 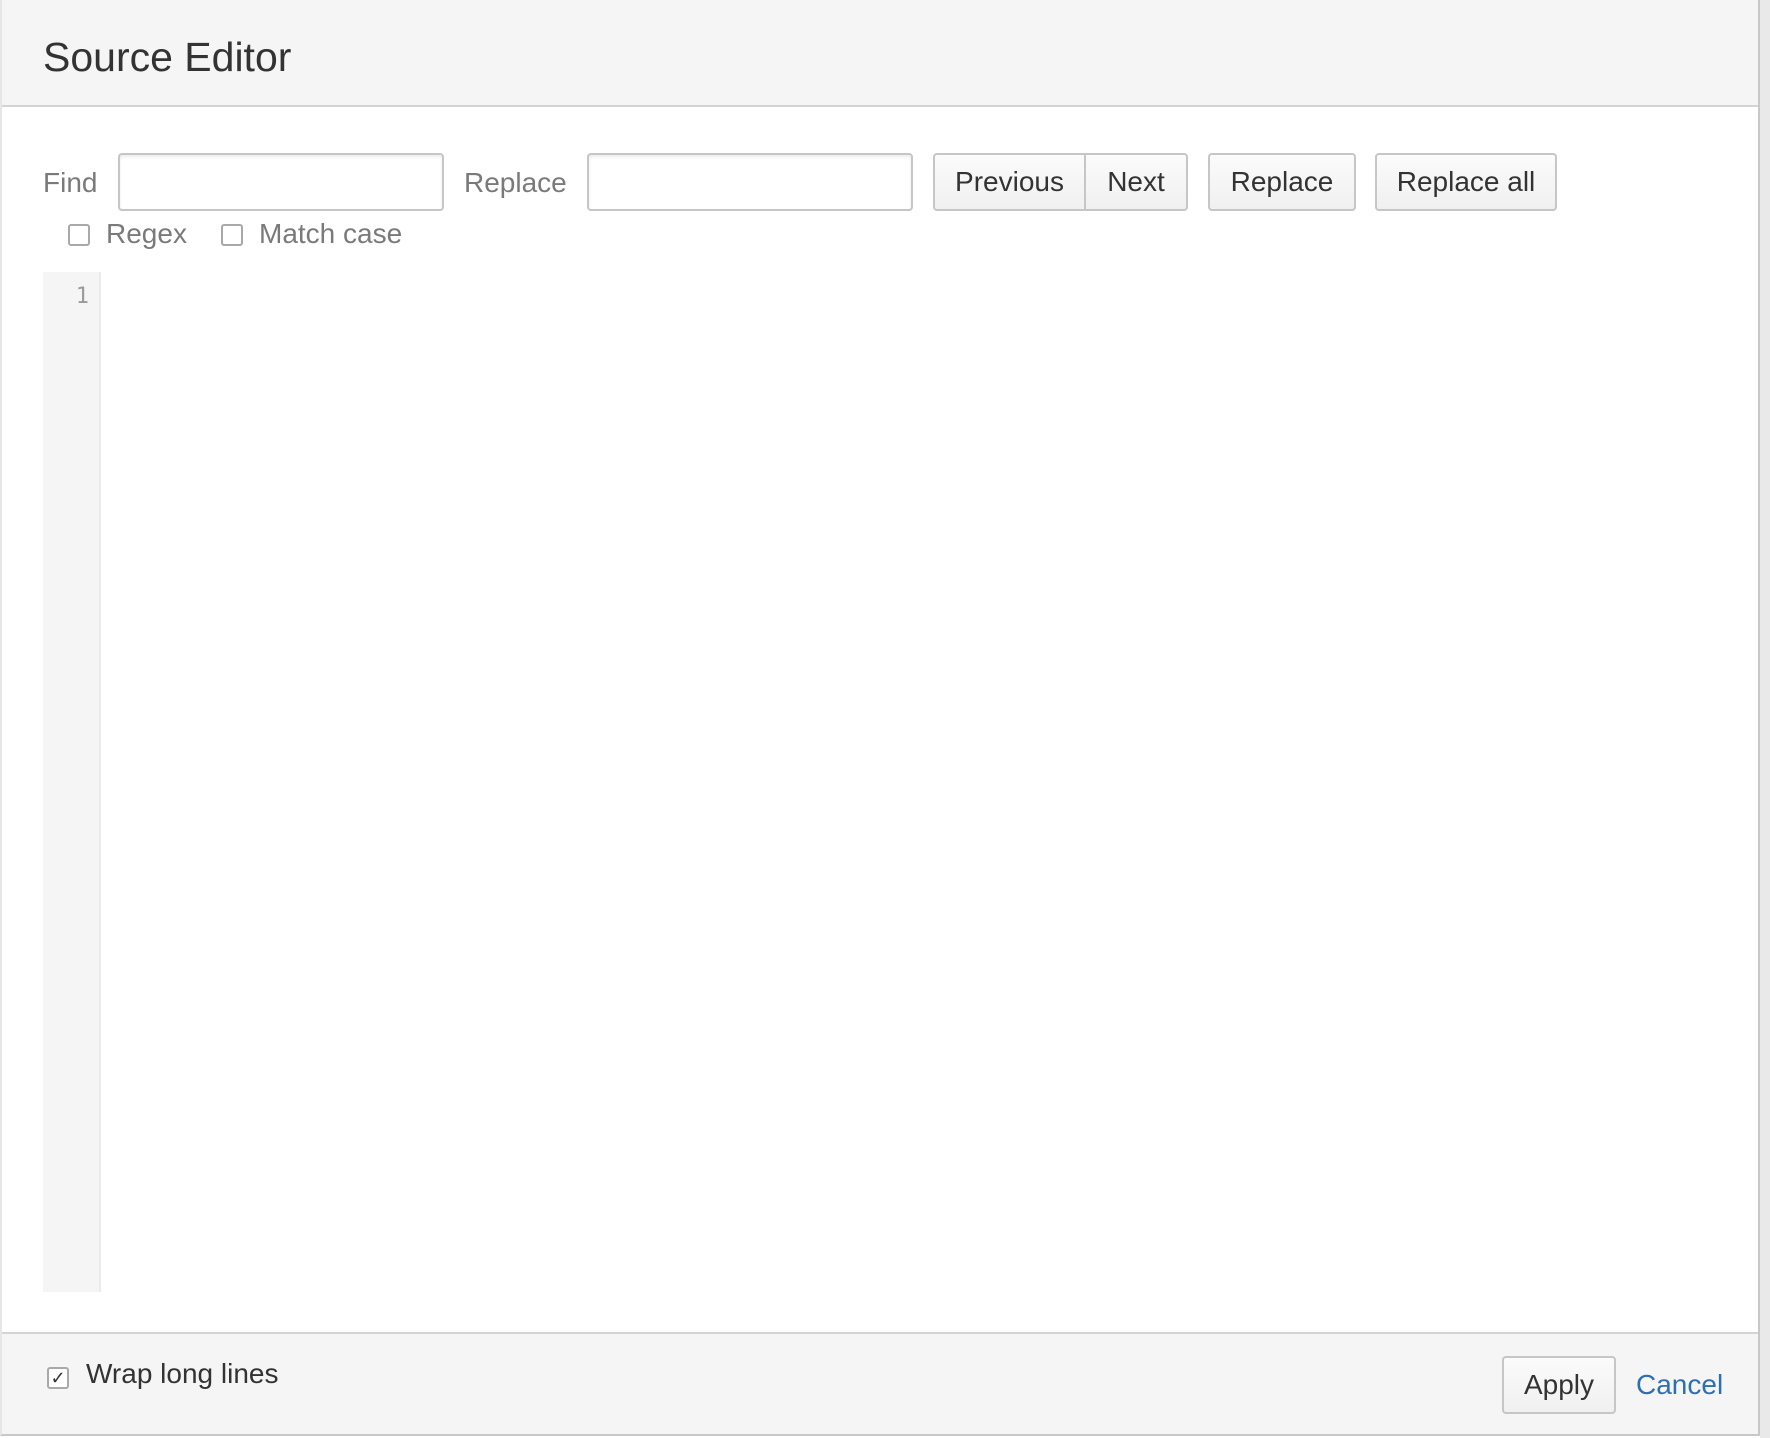 What do you see at coordinates (1559, 1385) in the screenshot?
I see `apply-button: Apply` at bounding box center [1559, 1385].